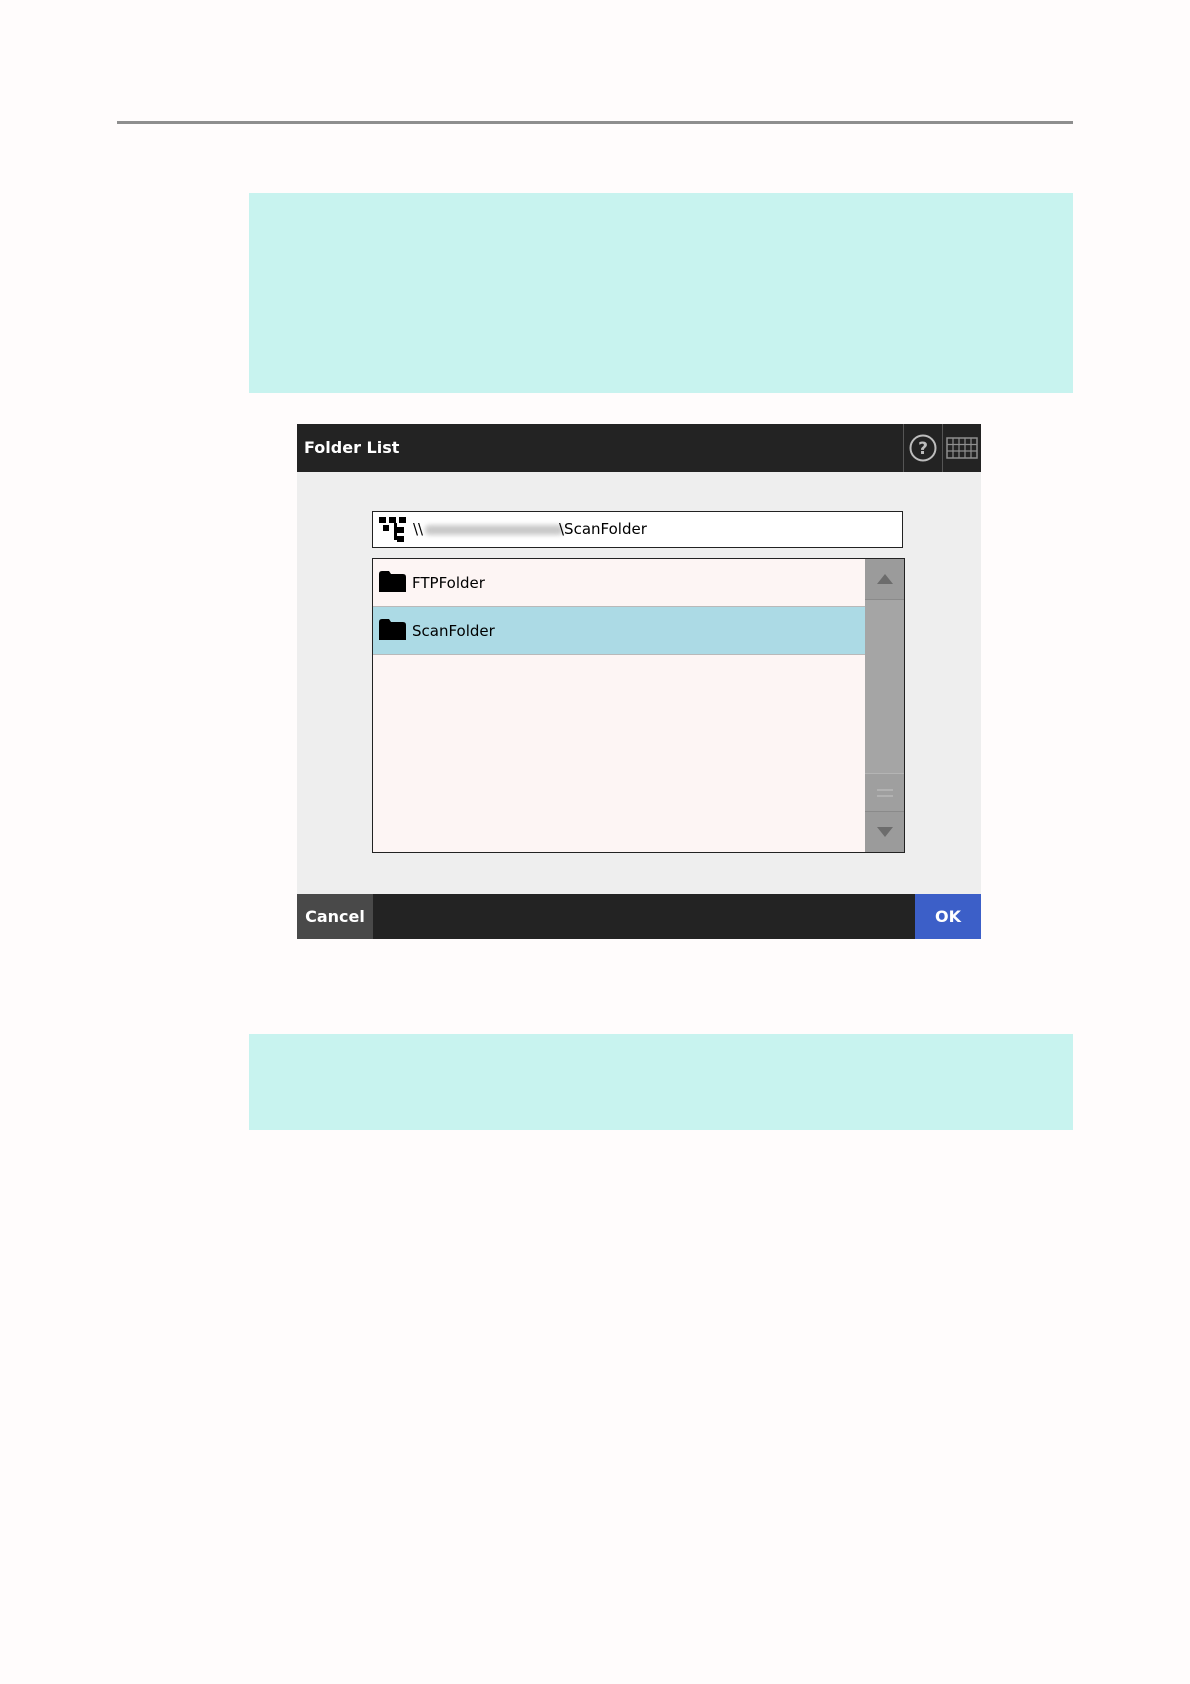 The image size is (1190, 1684). What do you see at coordinates (639, 448) in the screenshot?
I see `dialog-titlebar: Folder List ?` at bounding box center [639, 448].